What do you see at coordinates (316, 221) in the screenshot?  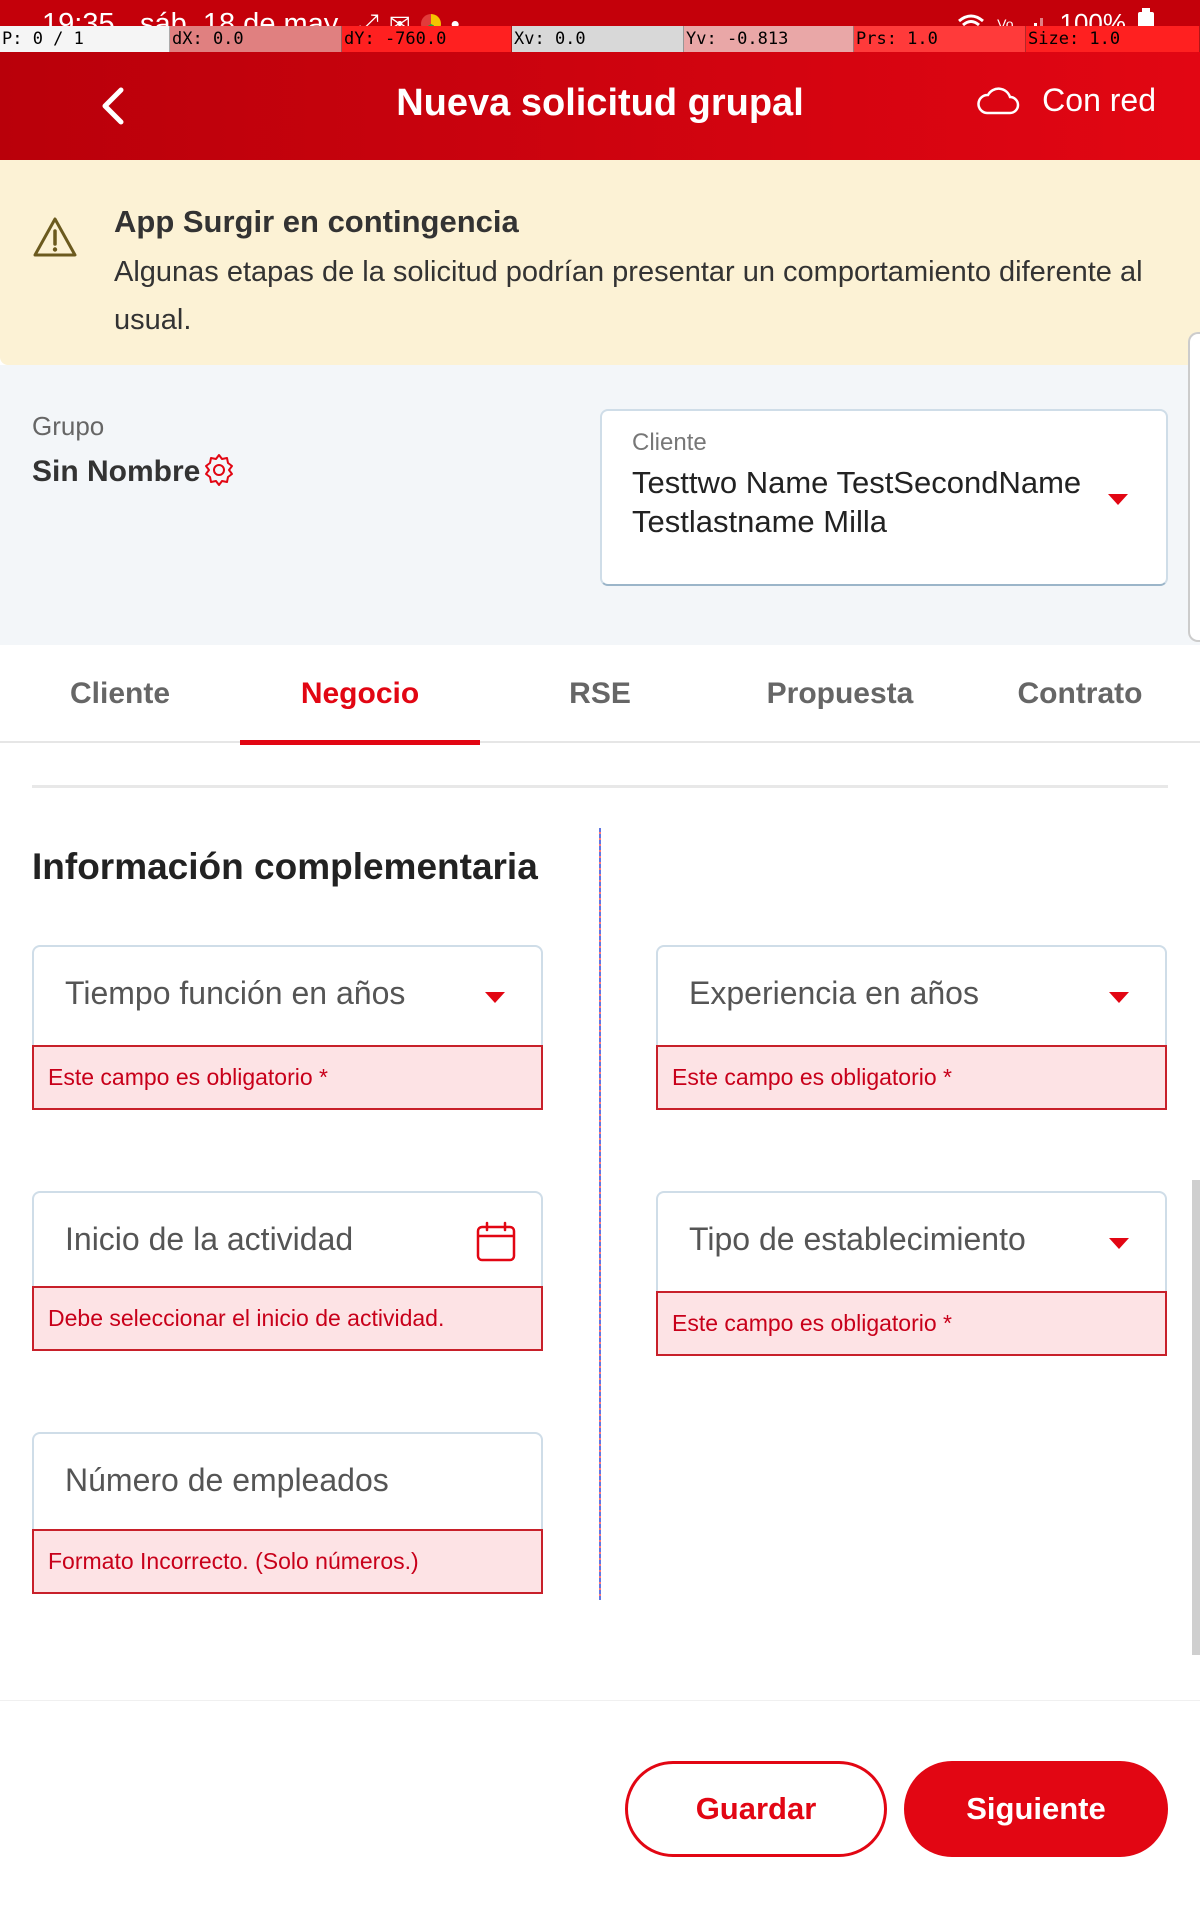 I see `banner-title: App Surgir en contingencia` at bounding box center [316, 221].